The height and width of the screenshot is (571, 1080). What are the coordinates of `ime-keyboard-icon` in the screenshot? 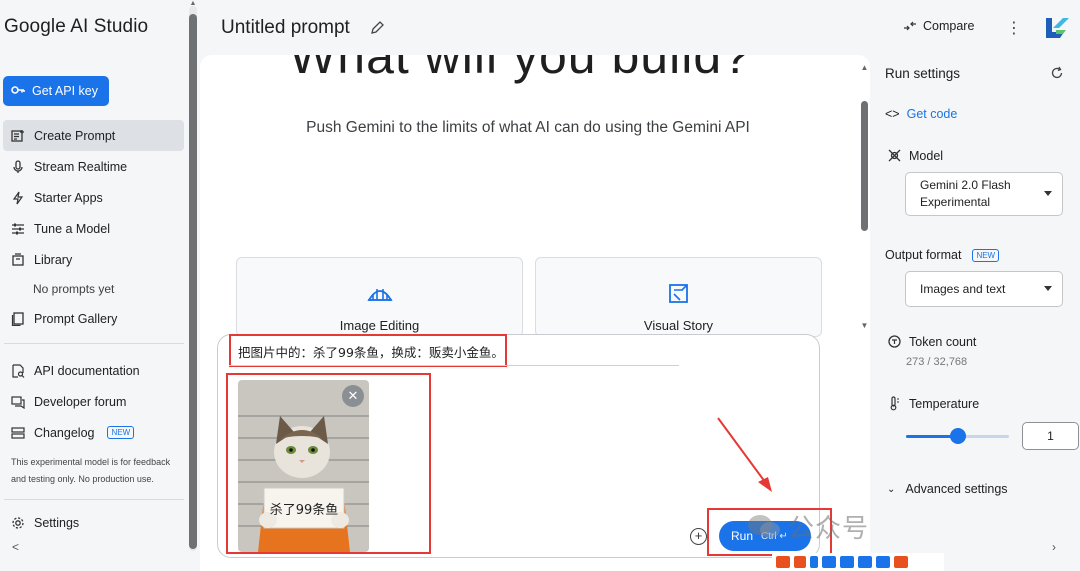 It's located at (847, 562).